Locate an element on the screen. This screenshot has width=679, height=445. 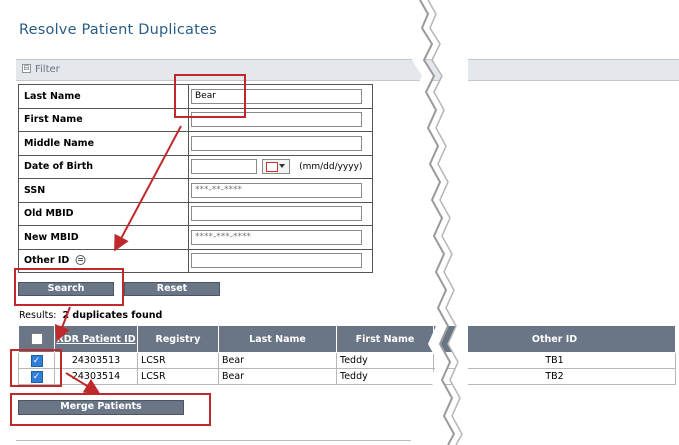
arrow-to-merge is located at coordinates (83, 383).